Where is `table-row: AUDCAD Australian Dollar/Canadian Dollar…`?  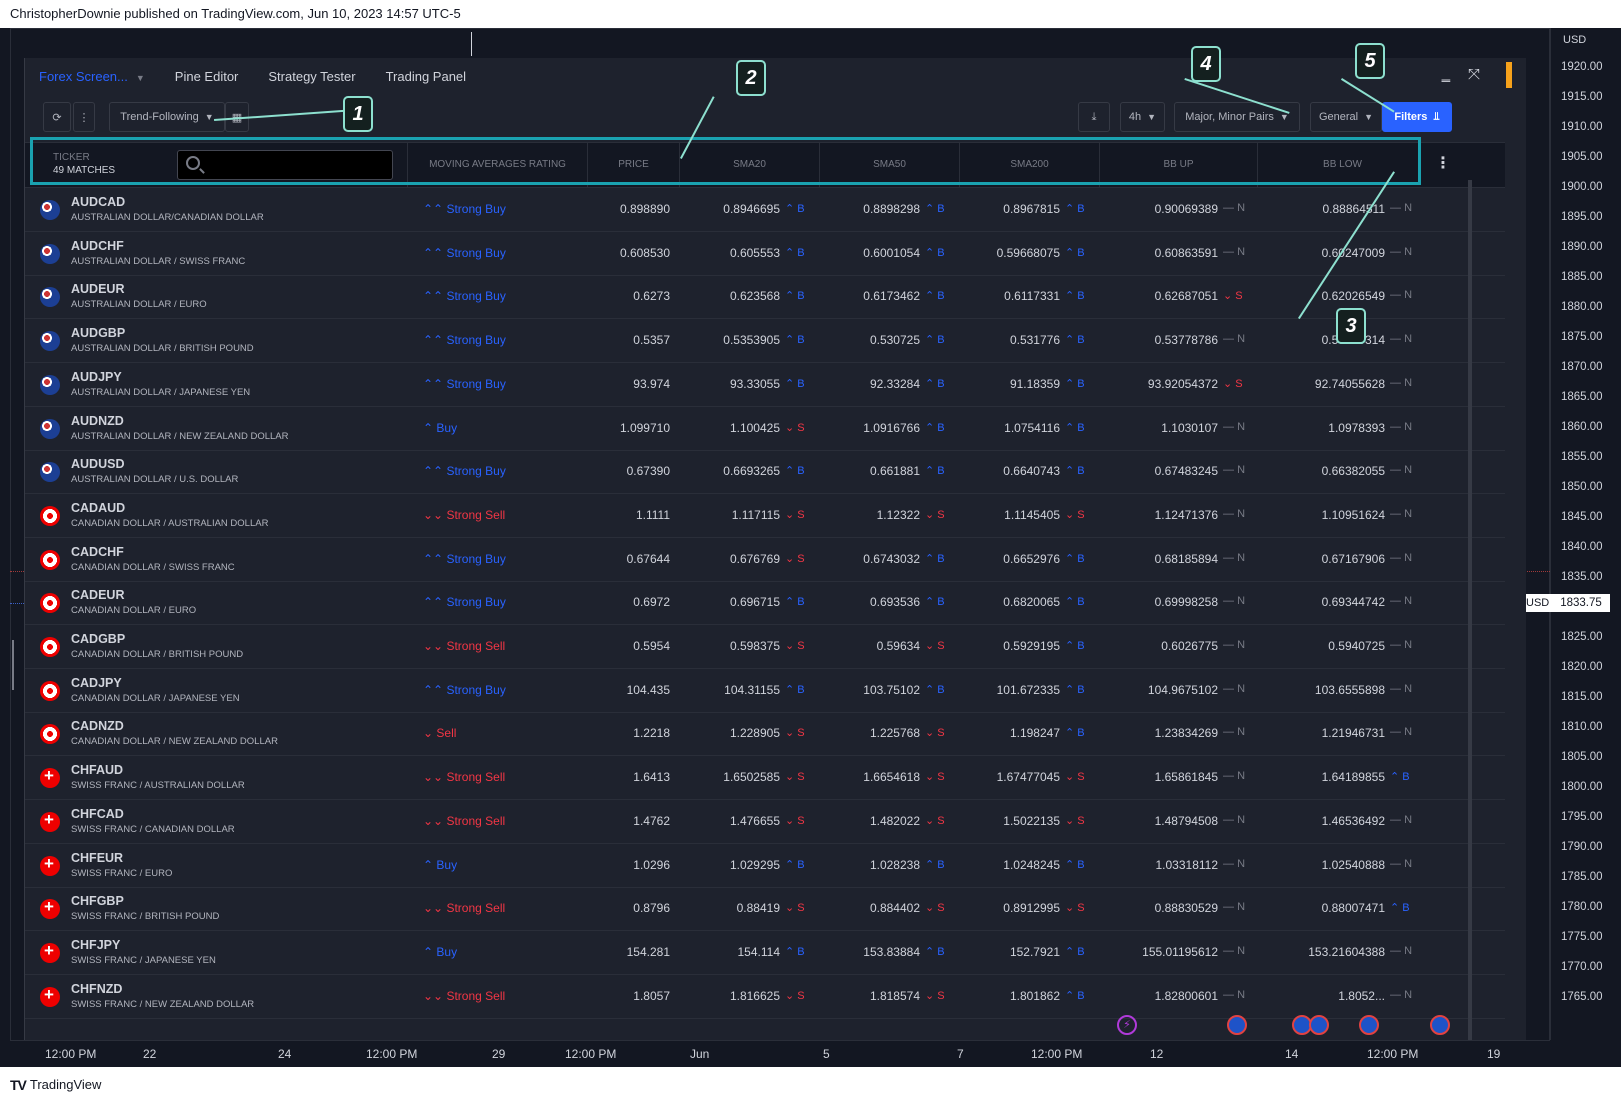 table-row: AUDCAD Australian Dollar/Canadian Dollar… is located at coordinates (765, 210).